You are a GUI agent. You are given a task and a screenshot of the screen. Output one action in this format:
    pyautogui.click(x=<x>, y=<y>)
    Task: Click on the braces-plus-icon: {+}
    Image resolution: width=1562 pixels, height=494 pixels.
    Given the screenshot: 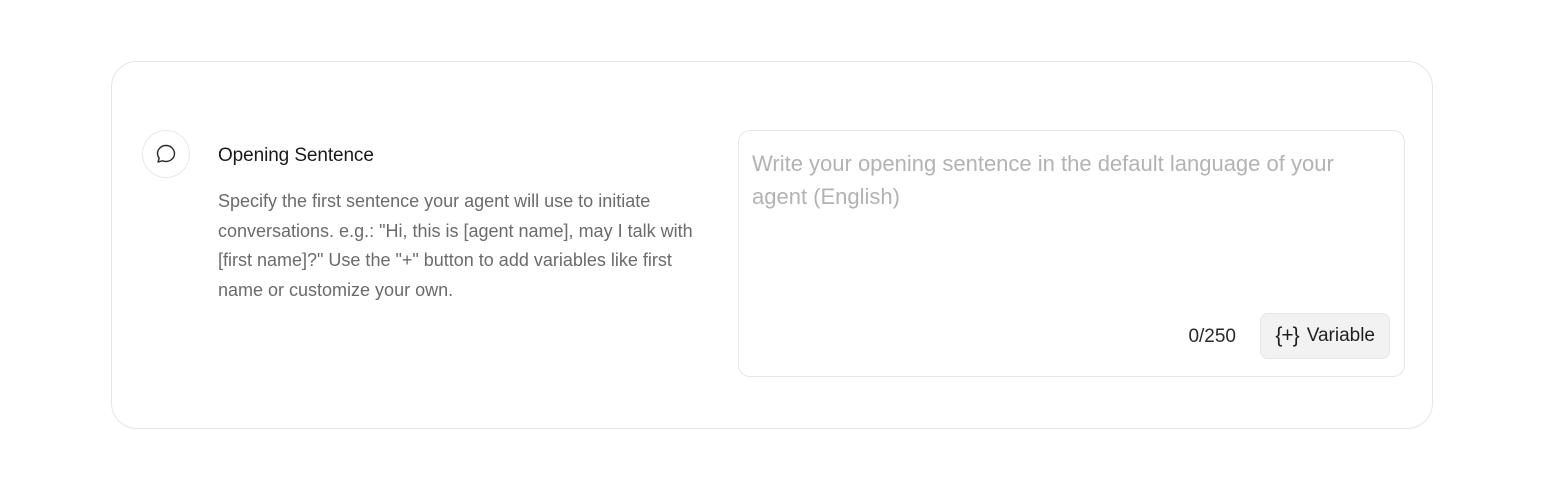 What is the action you would take?
    pyautogui.click(x=1287, y=335)
    